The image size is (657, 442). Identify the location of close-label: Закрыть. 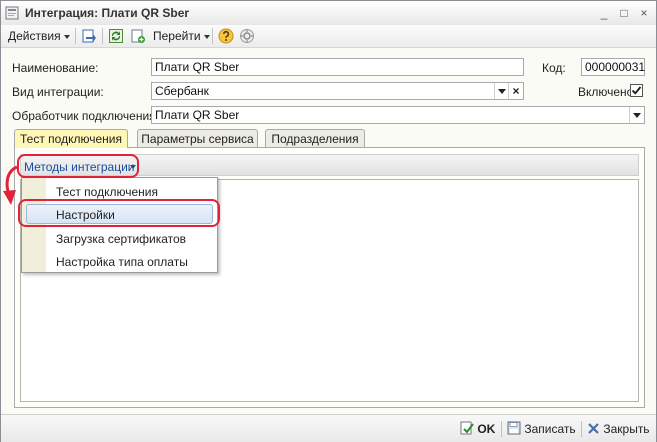
(626, 429).